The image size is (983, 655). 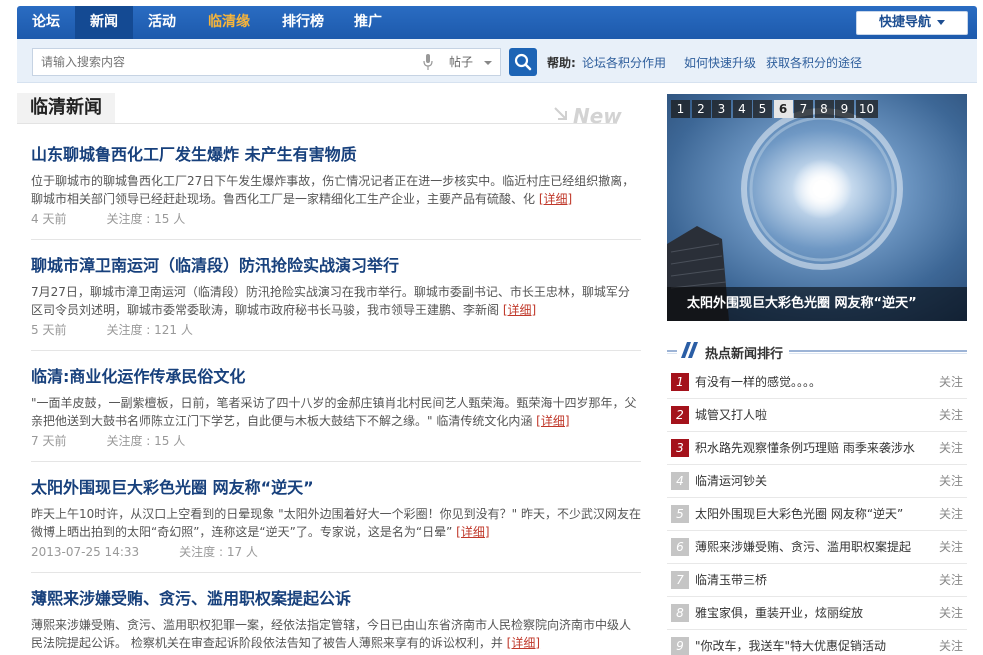 What do you see at coordinates (368, 22) in the screenshot?
I see `nav-item-promotion: 推广` at bounding box center [368, 22].